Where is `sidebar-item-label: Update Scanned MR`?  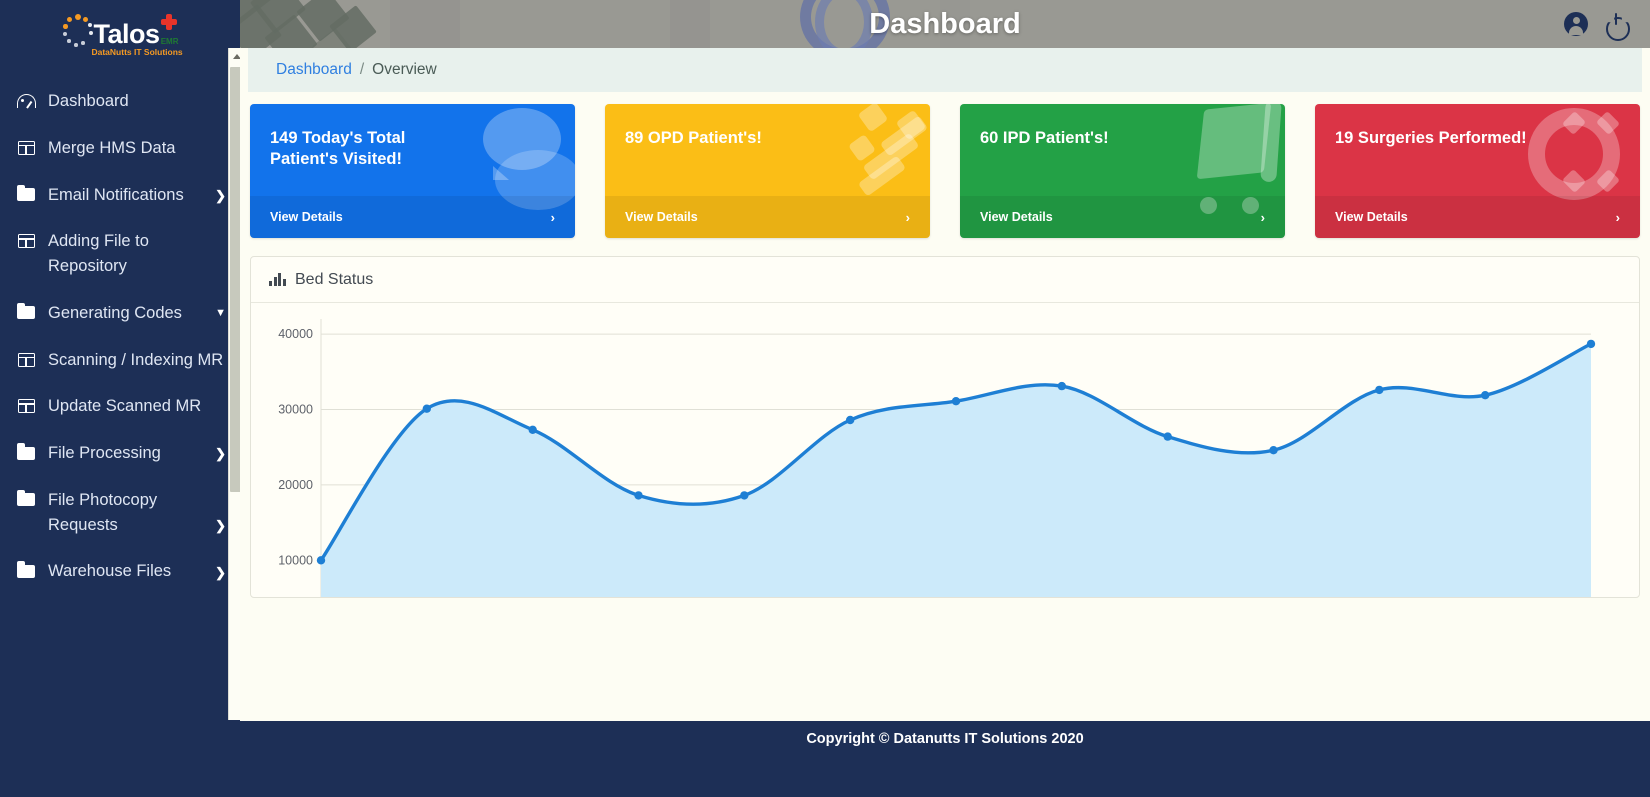 sidebar-item-label: Update Scanned MR is located at coordinates (125, 406).